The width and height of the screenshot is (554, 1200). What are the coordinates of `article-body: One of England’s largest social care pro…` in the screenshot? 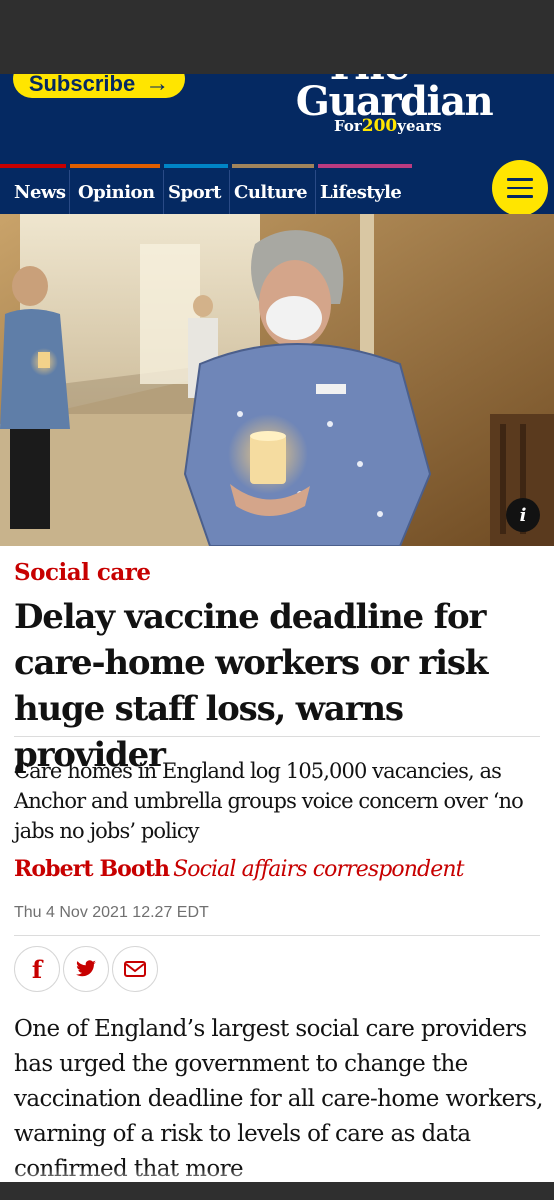 It's located at (278, 1099).